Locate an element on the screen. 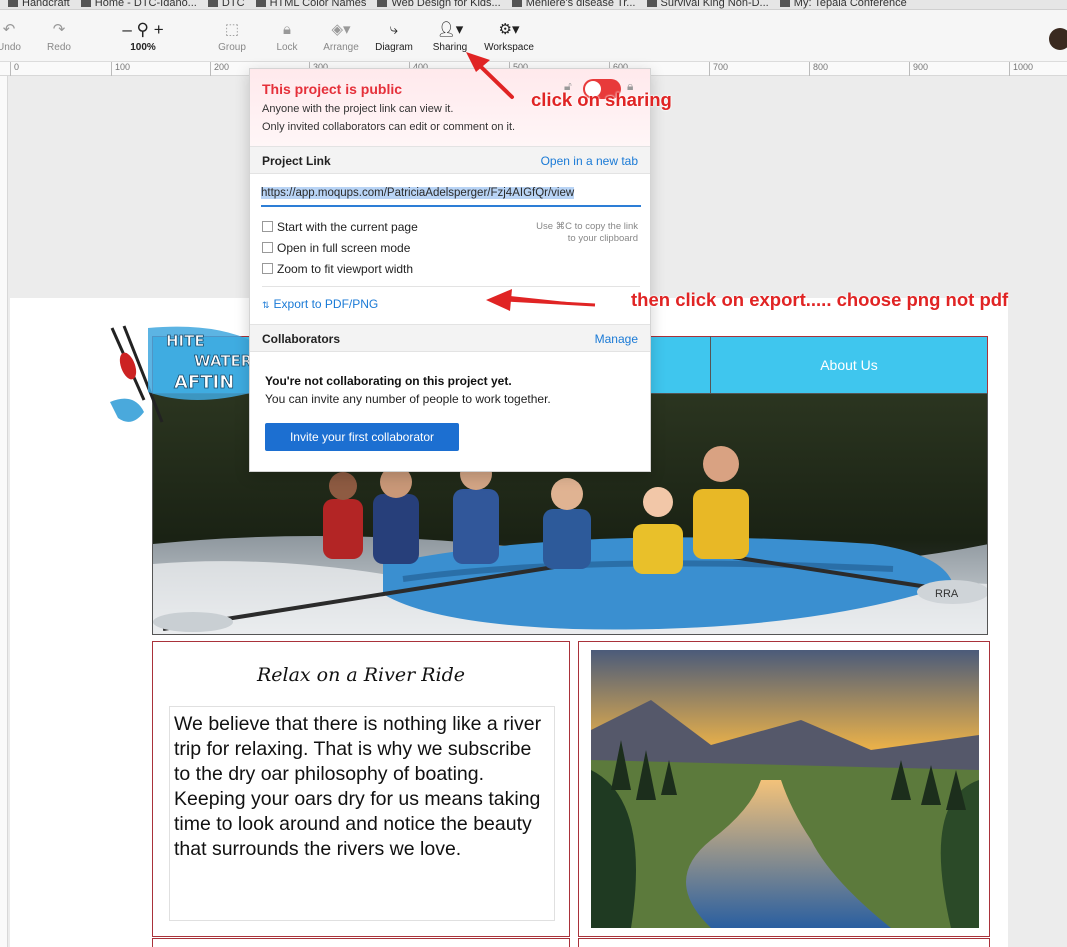  arrow-to-sharing-icon is located at coordinates (490, 75).